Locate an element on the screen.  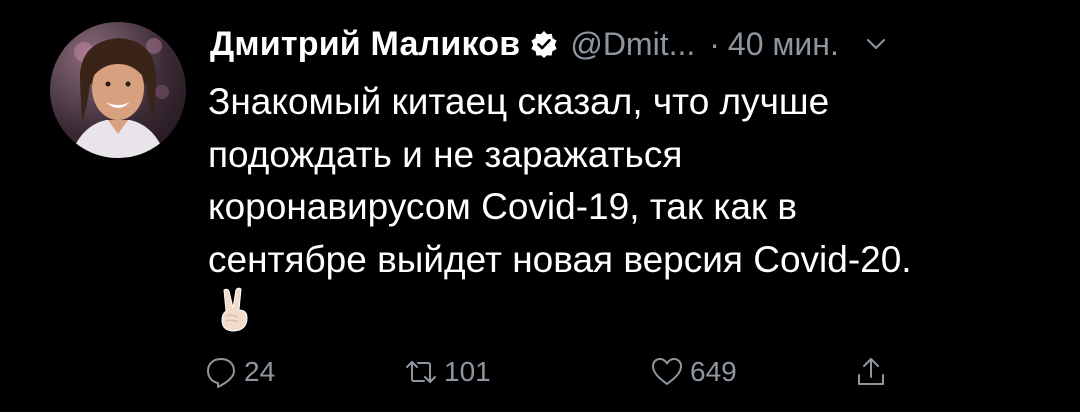
reply-count: 24 is located at coordinates (260, 371).